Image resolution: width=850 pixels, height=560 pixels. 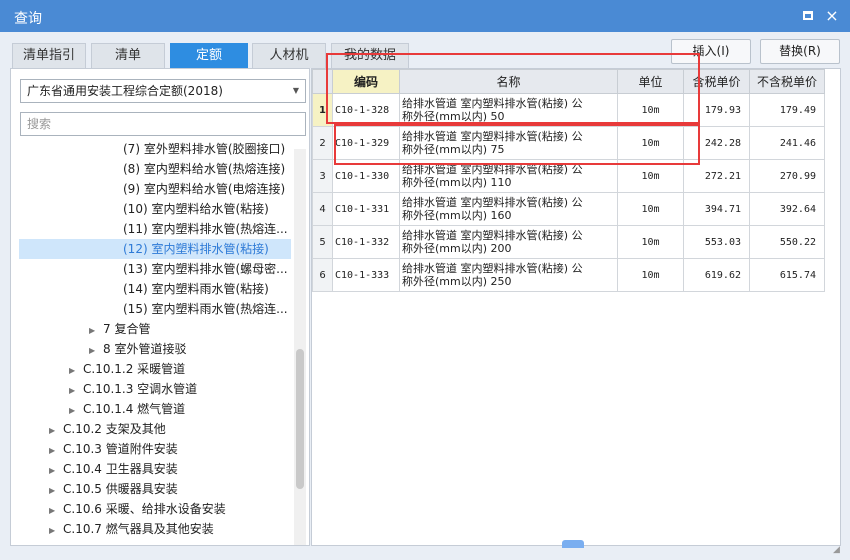 What do you see at coordinates (209, 55) in the screenshot?
I see `tab-quota: 定额` at bounding box center [209, 55].